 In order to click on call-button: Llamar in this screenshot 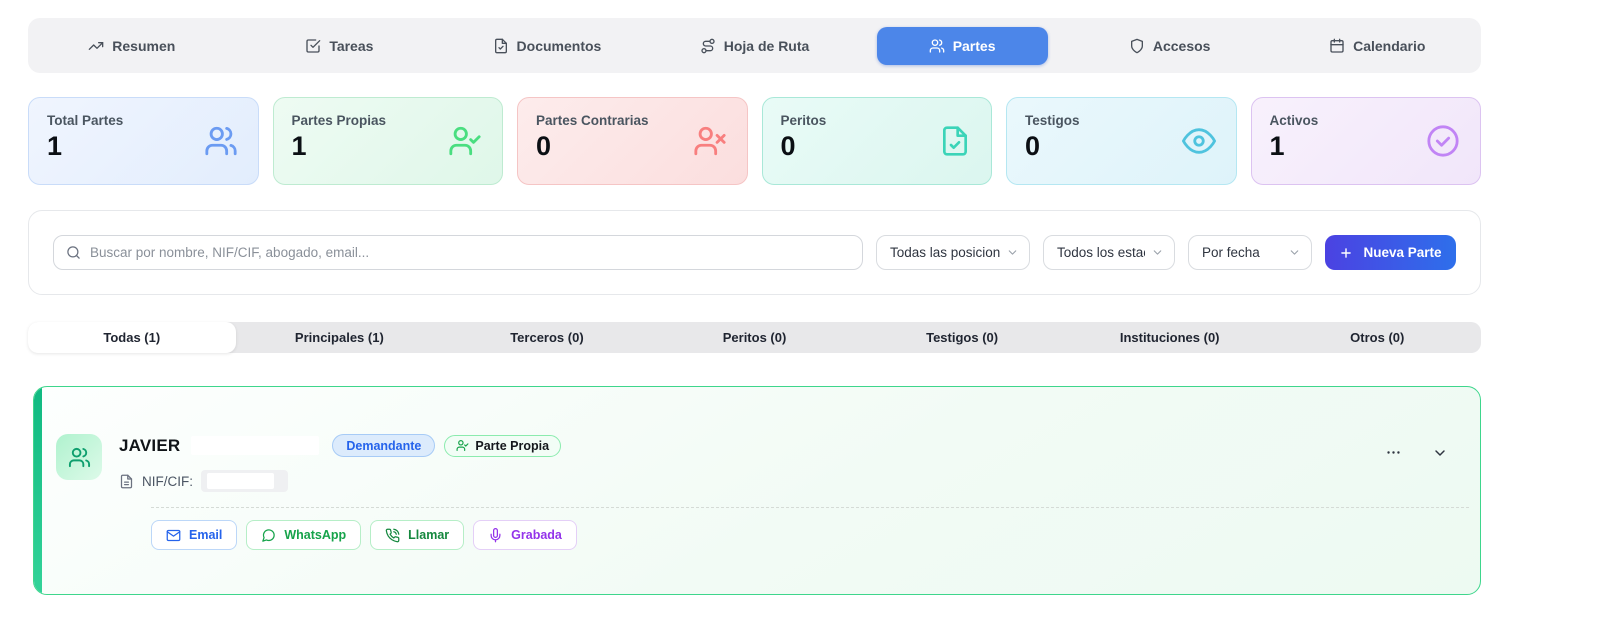, I will do `click(417, 535)`.